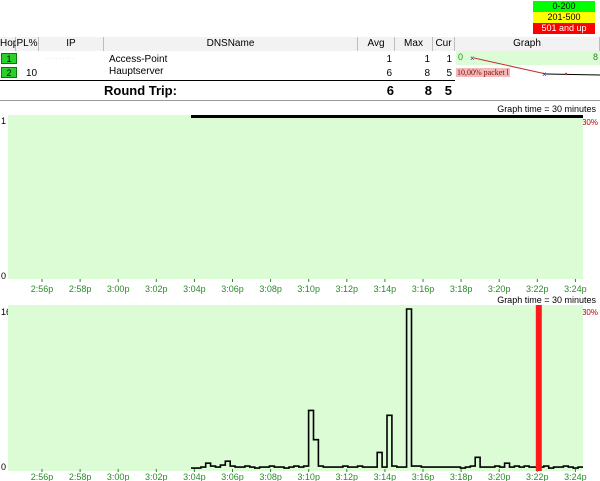 The height and width of the screenshot is (481, 600). I want to click on mini-graph: 0 8 10,00% packet l × ×, so click(528, 65).